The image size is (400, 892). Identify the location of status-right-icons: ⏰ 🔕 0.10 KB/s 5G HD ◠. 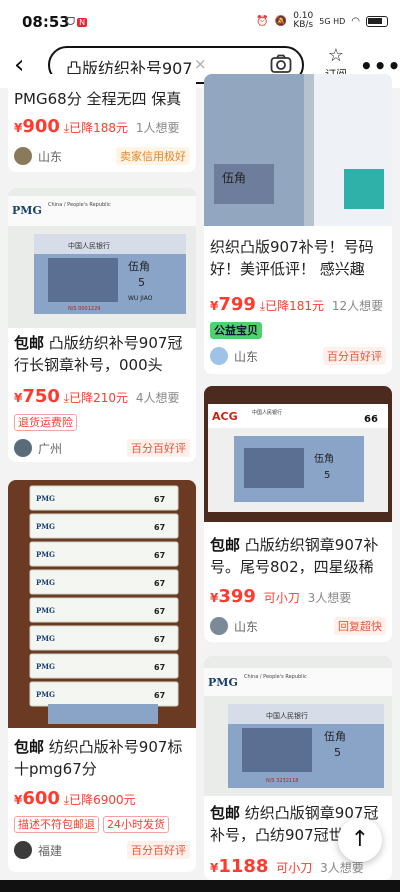
(322, 21).